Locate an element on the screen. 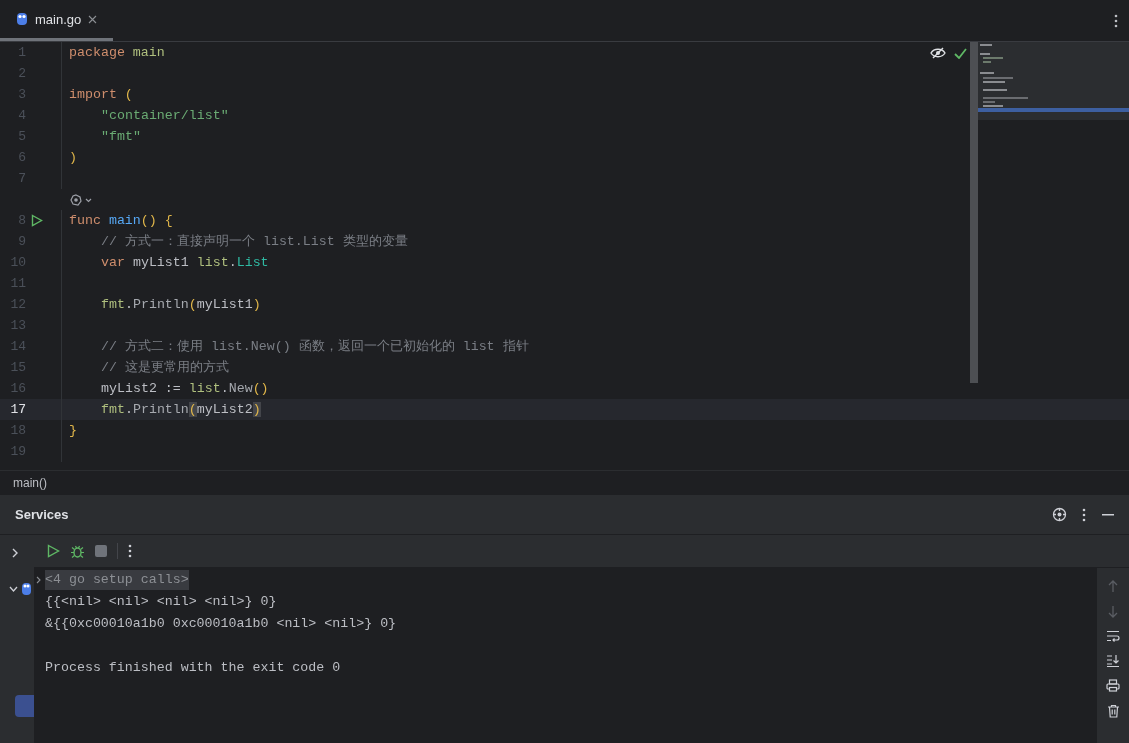 The image size is (1129, 743). code-line: func main() { is located at coordinates (121, 220).